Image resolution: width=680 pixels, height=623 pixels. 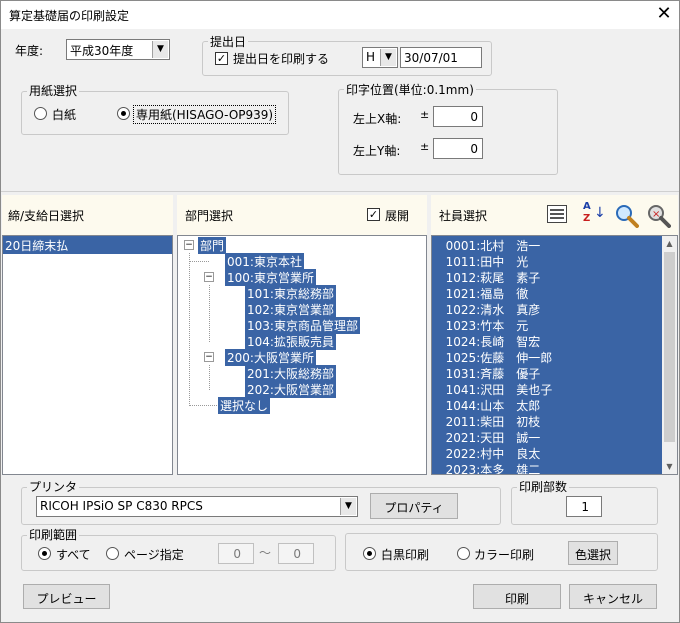 What do you see at coordinates (265, 553) in the screenshot?
I see `range-tilde: 〜` at bounding box center [265, 553].